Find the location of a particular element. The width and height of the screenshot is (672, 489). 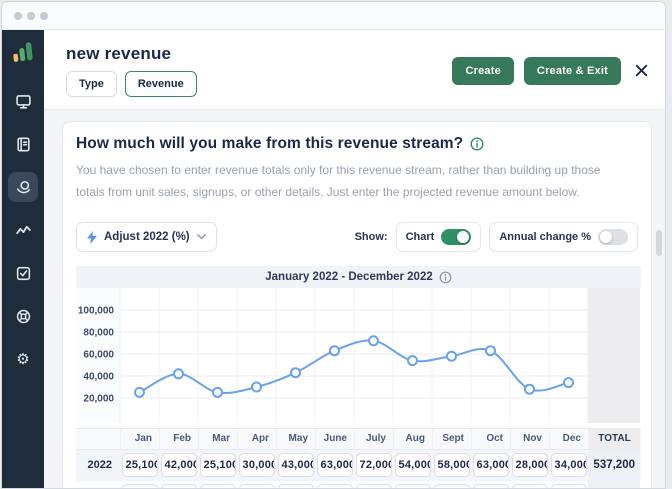

browser-title-bar is located at coordinates (333, 16).